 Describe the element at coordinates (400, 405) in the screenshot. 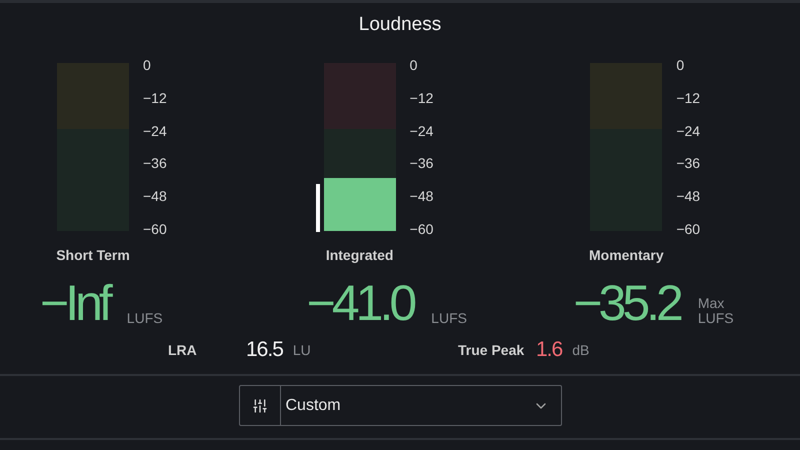

I see `preset-dropdown: Custom` at that location.